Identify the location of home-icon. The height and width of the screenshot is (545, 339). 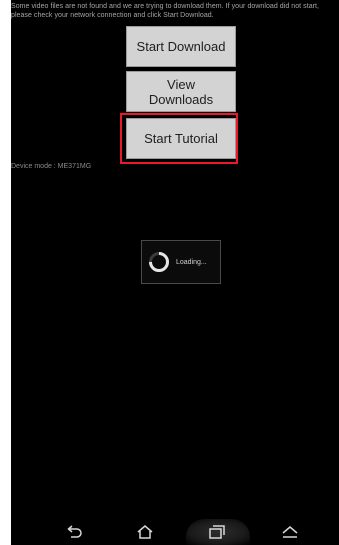
(145, 532).